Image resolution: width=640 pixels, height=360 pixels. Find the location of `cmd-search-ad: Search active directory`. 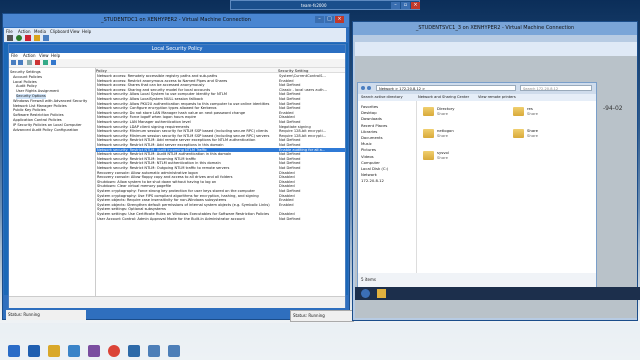

cmd-search-ad: Search active directory is located at coordinates (382, 97).